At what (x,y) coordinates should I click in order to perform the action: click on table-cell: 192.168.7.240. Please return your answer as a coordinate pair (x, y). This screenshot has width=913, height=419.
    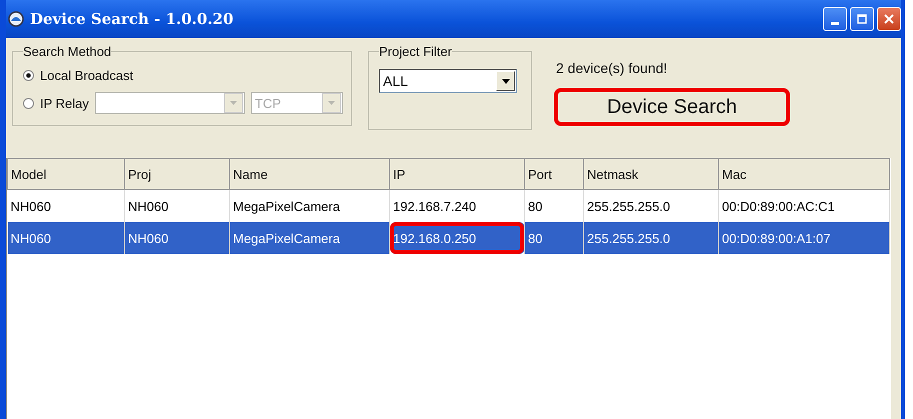
    Looking at the image, I should click on (434, 206).